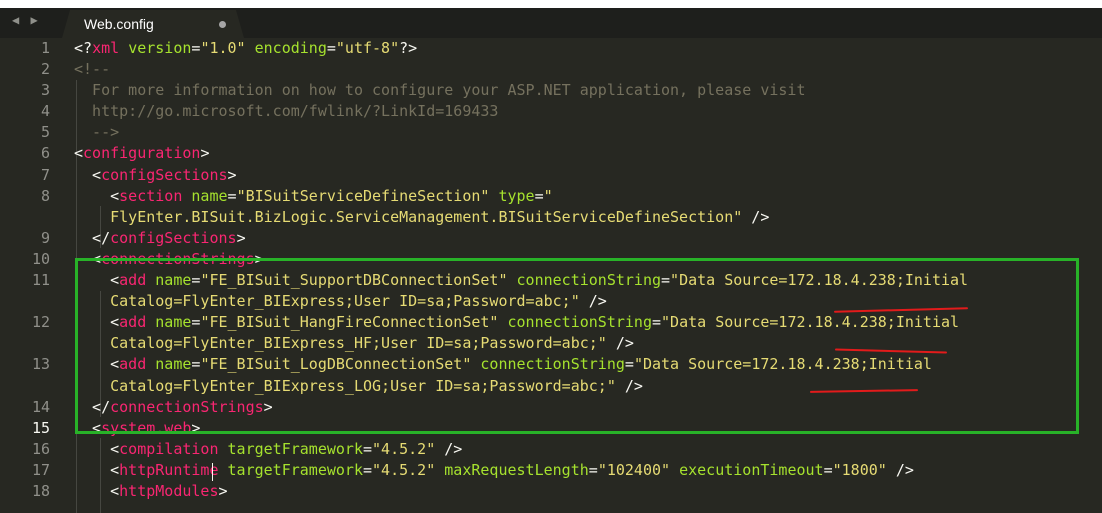 This screenshot has width=1102, height=513. Describe the element at coordinates (45, 90) in the screenshot. I see `line-number: 3` at that location.